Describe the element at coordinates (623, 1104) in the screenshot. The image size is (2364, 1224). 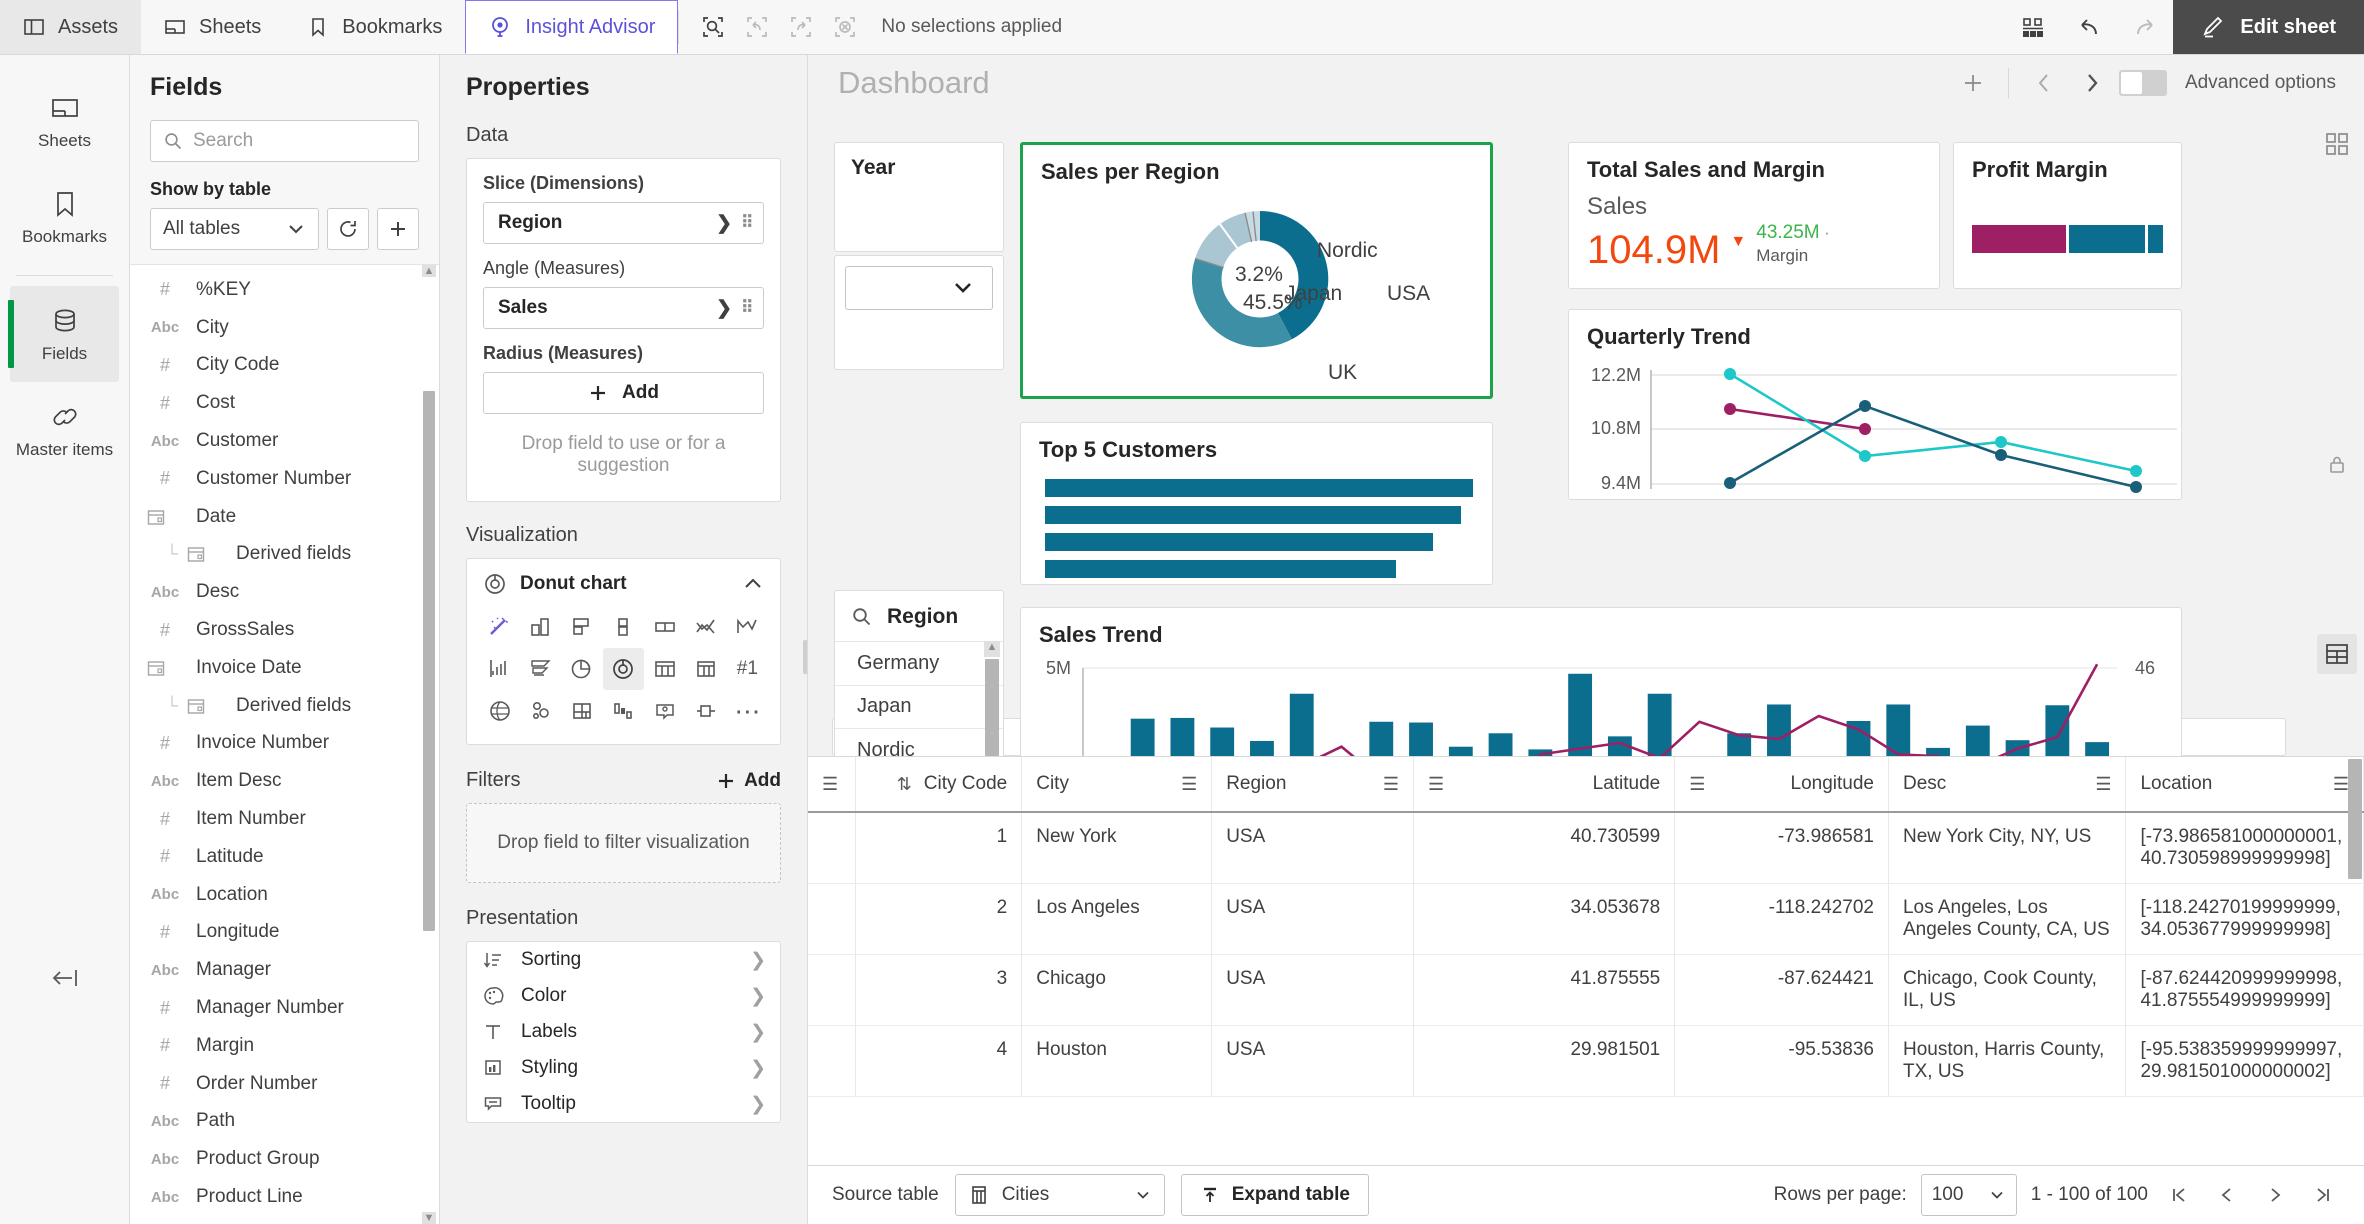
I see `presentation-row-tooltip: Tooltip ❯` at that location.